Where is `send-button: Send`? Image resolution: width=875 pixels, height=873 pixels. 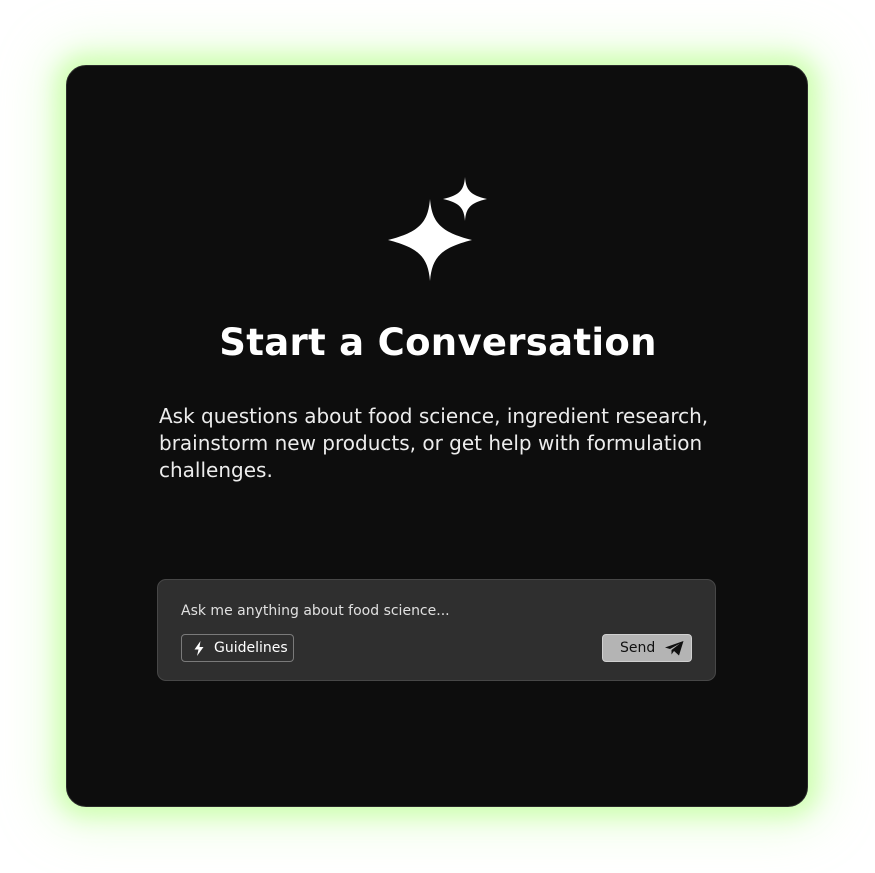
send-button: Send is located at coordinates (647, 648).